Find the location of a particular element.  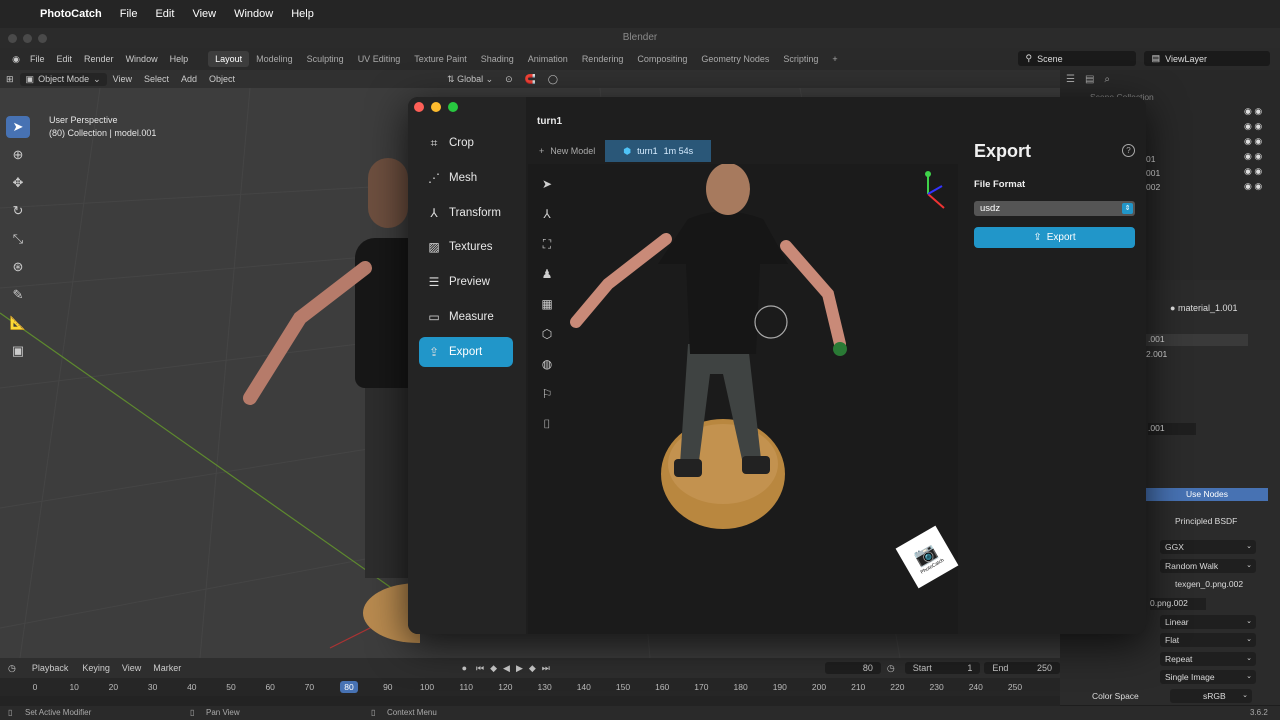

workspace-tab-animation: Animation is located at coordinates (548, 59).